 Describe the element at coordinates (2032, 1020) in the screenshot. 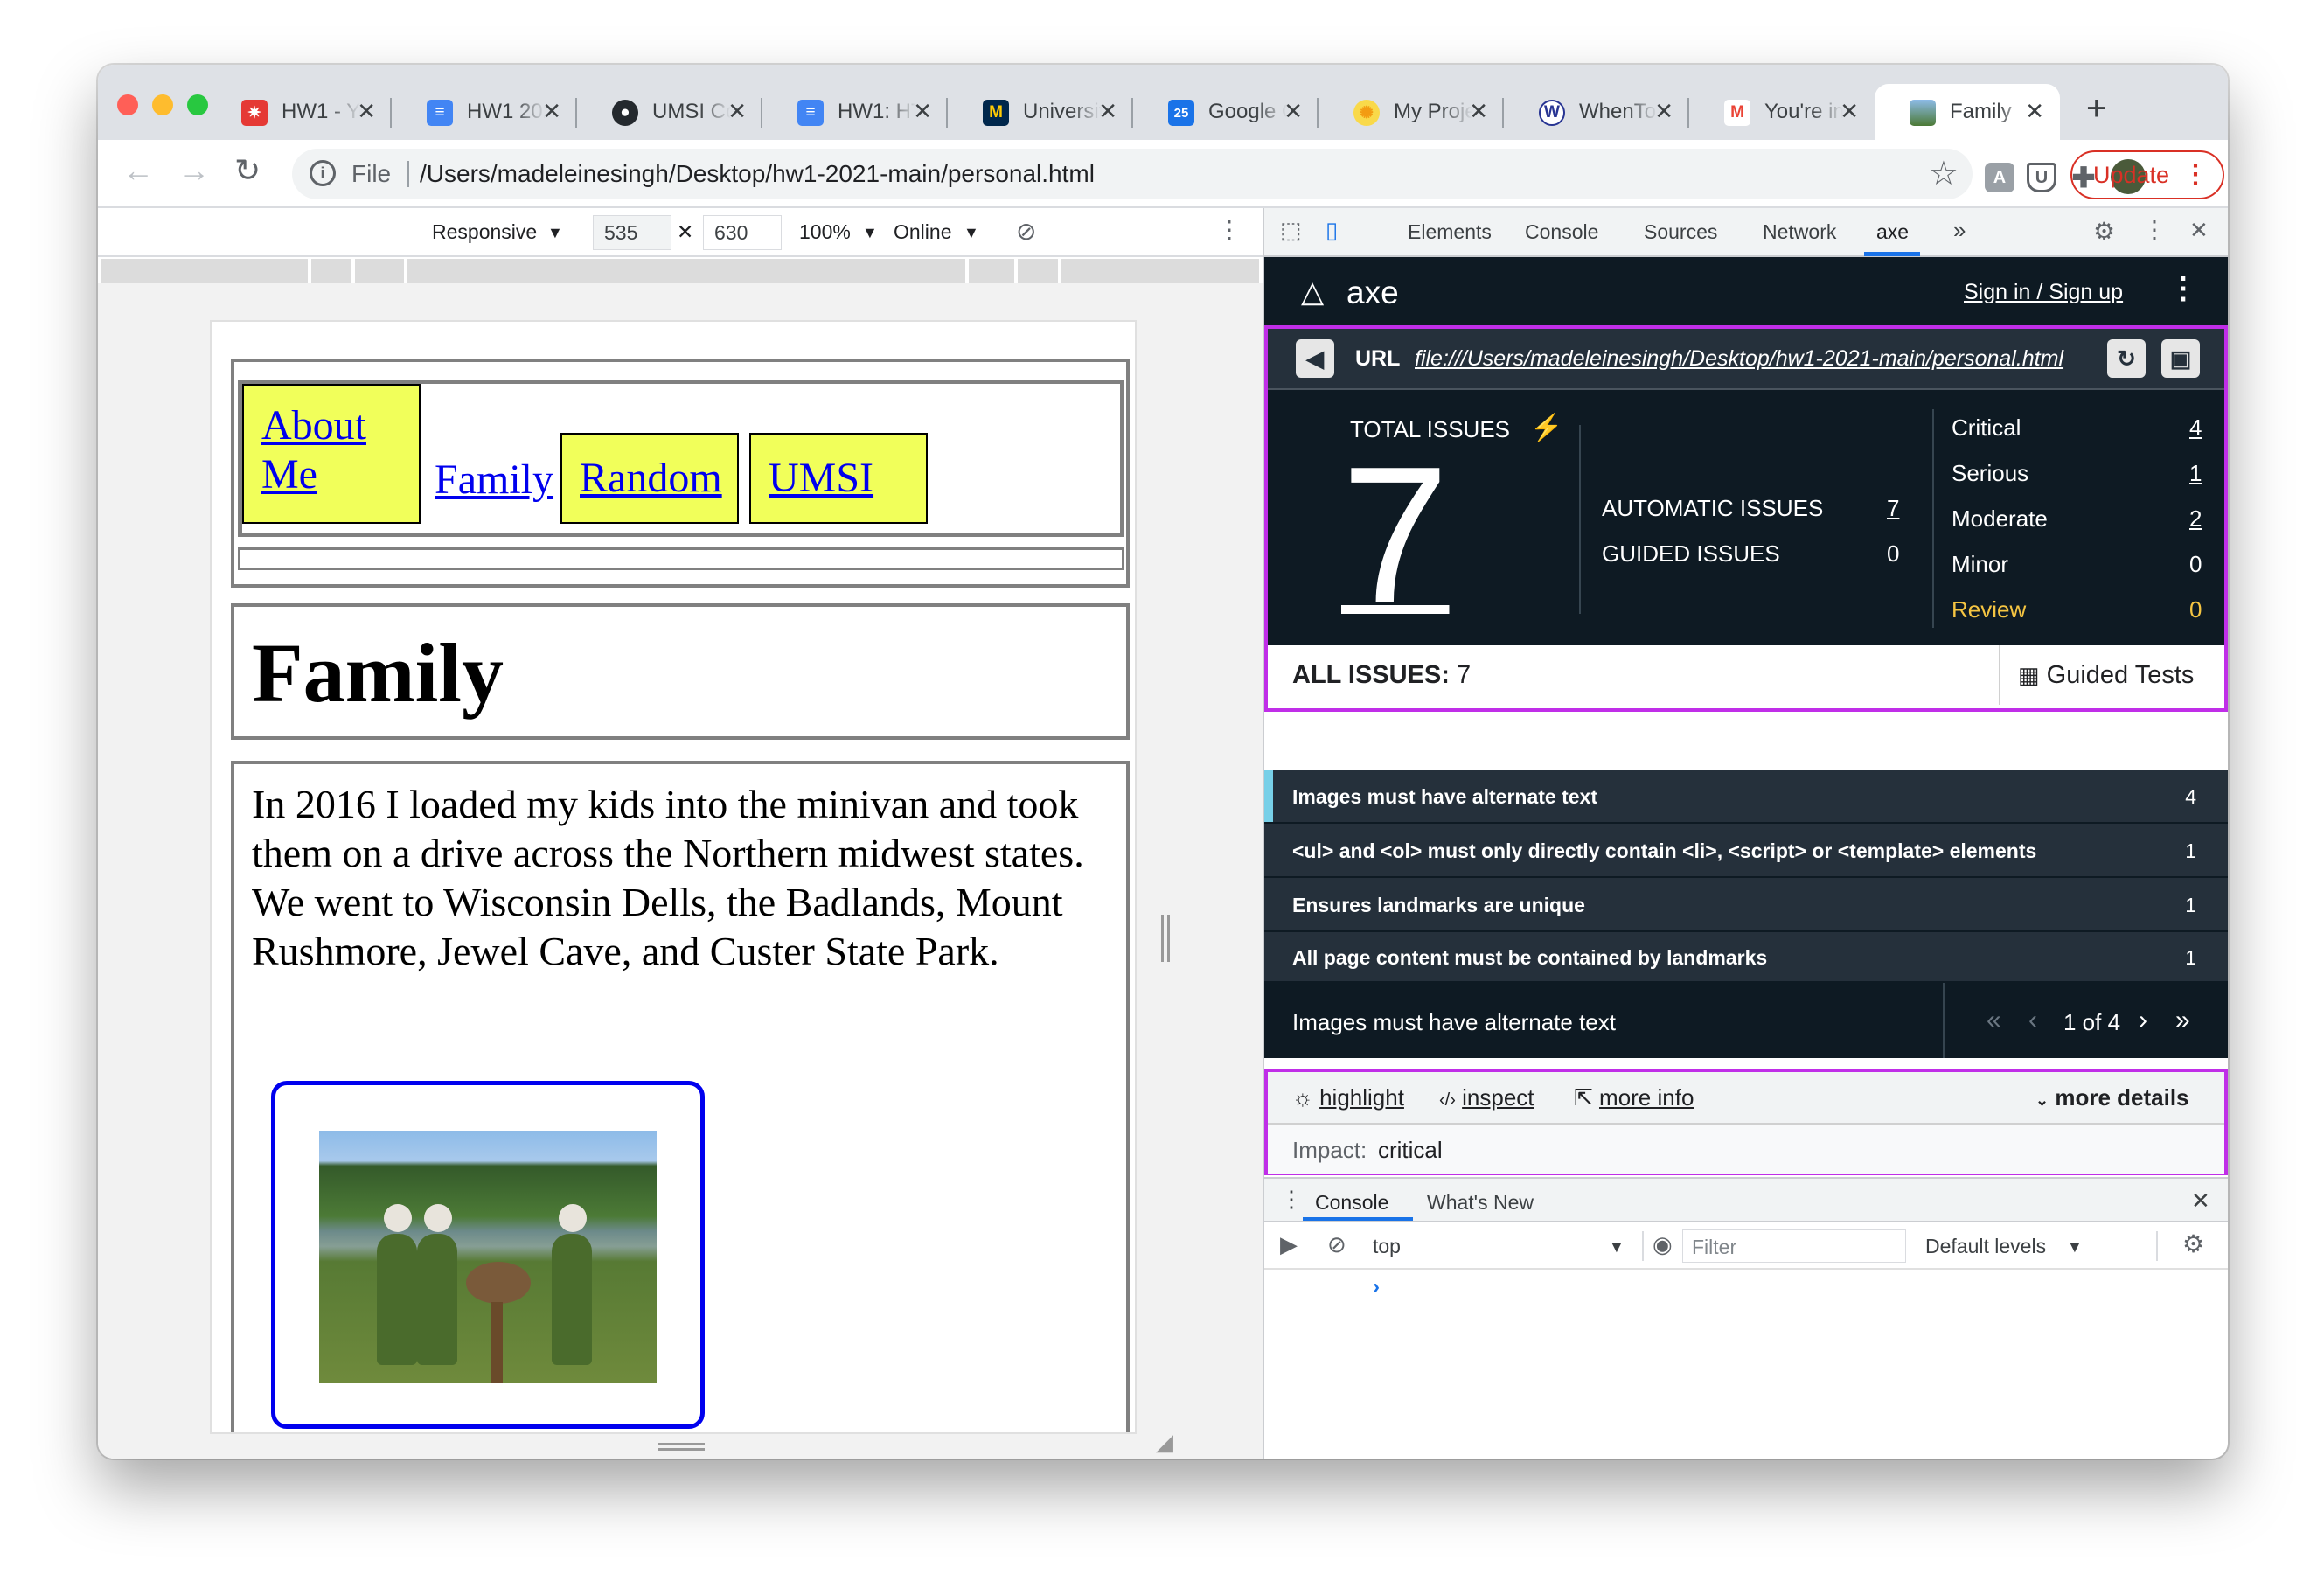

I see `previous-page-icon: ‹` at that location.